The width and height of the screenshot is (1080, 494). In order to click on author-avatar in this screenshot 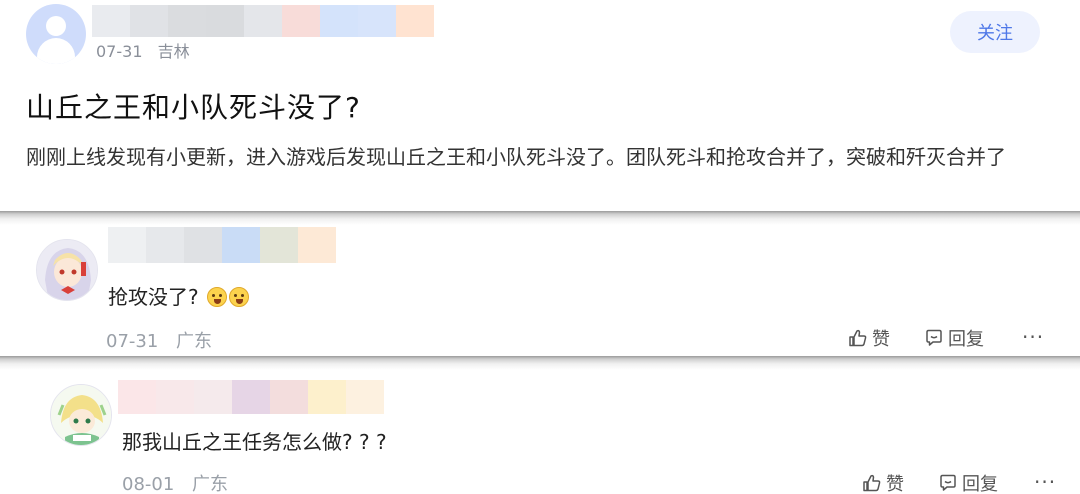, I will do `click(56, 34)`.